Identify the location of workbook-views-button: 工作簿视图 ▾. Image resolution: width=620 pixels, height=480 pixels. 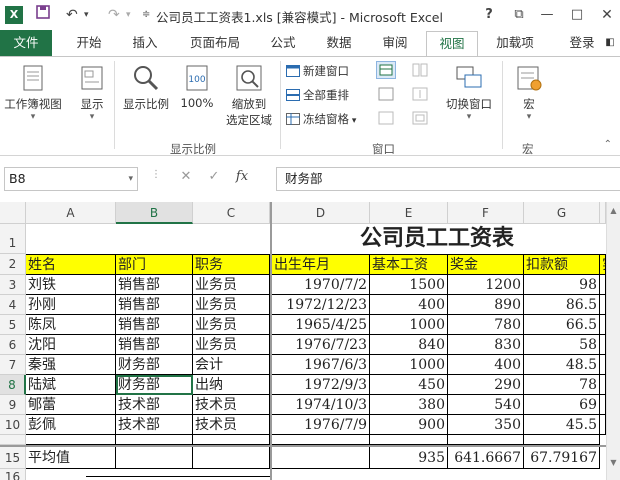
(33, 92).